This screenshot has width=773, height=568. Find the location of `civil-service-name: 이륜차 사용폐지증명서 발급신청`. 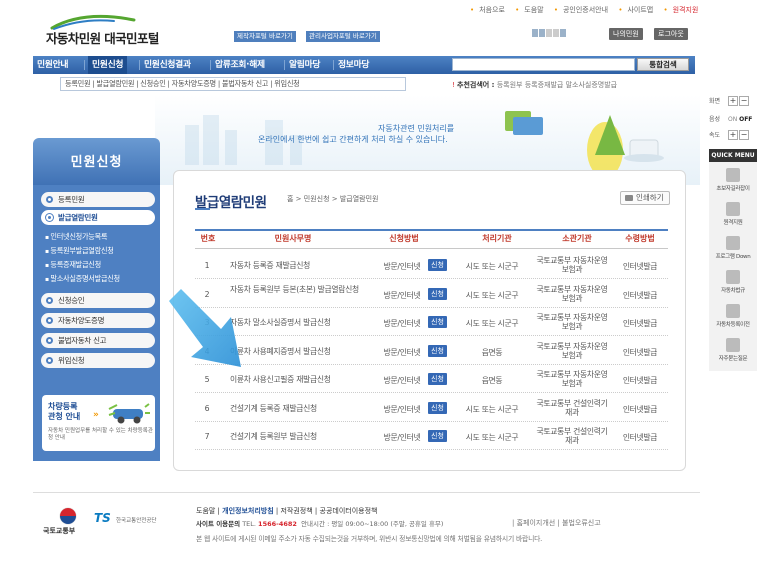

civil-service-name: 이륜차 사용폐지증명서 발급신청 is located at coordinates (297, 352).